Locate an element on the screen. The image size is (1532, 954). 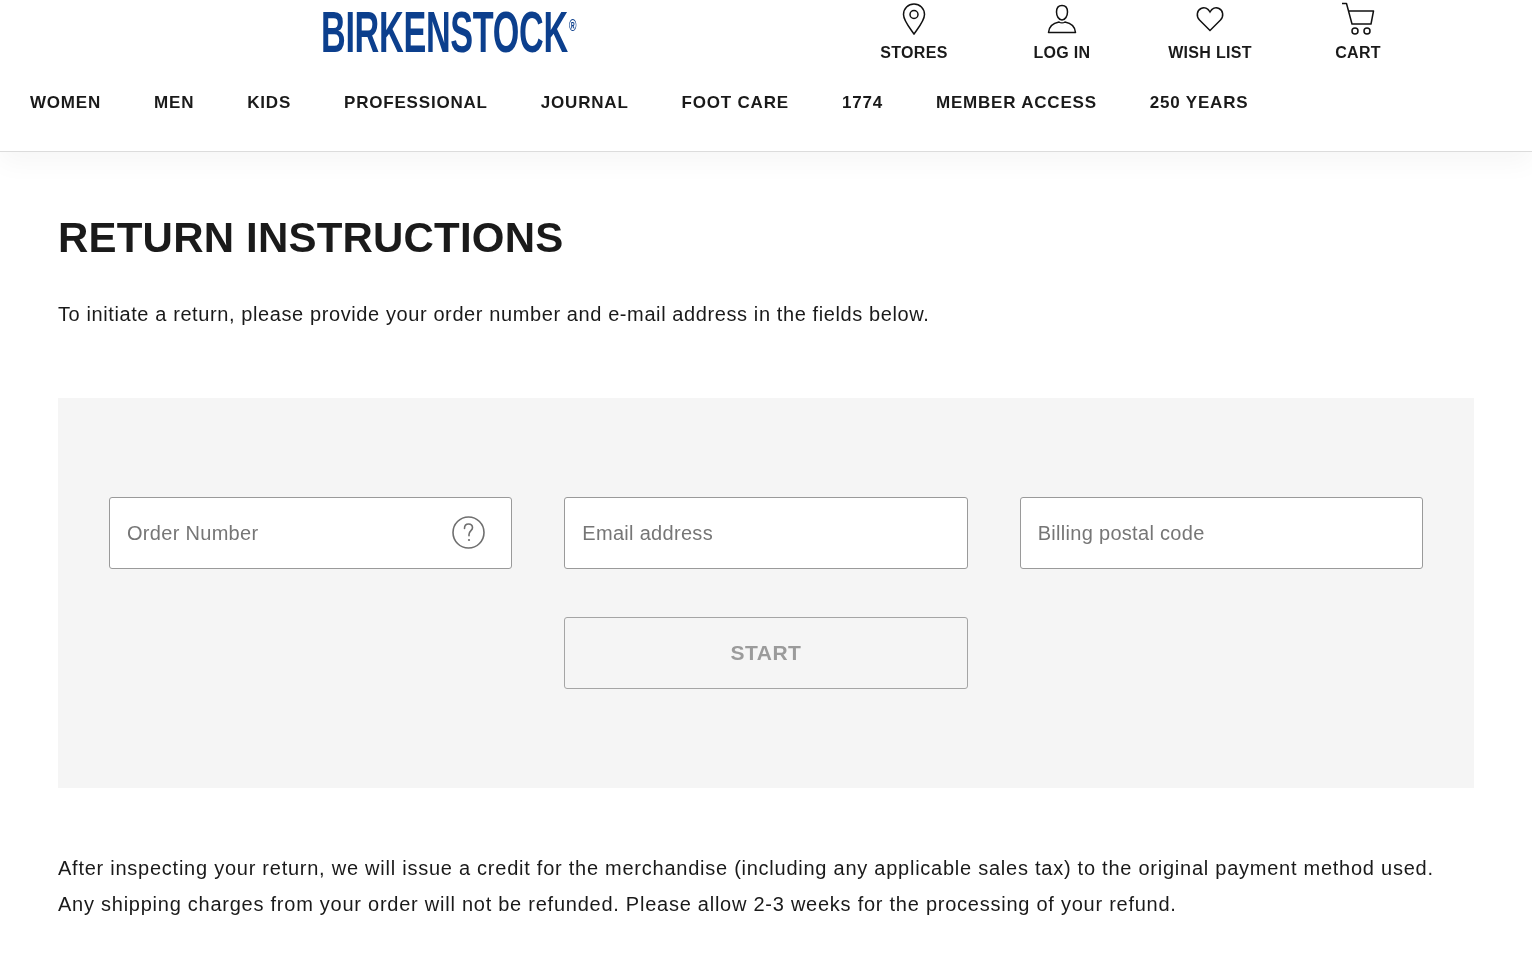
nav-link: FOOT CARE is located at coordinates (735, 103).